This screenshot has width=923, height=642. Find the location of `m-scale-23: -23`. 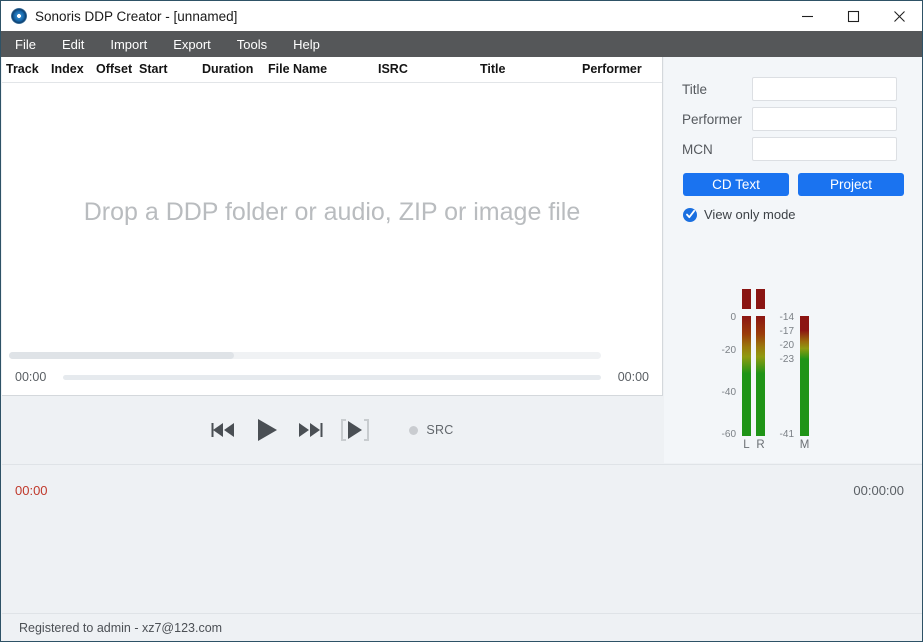

m-scale-23: -23 is located at coordinates (786, 359).